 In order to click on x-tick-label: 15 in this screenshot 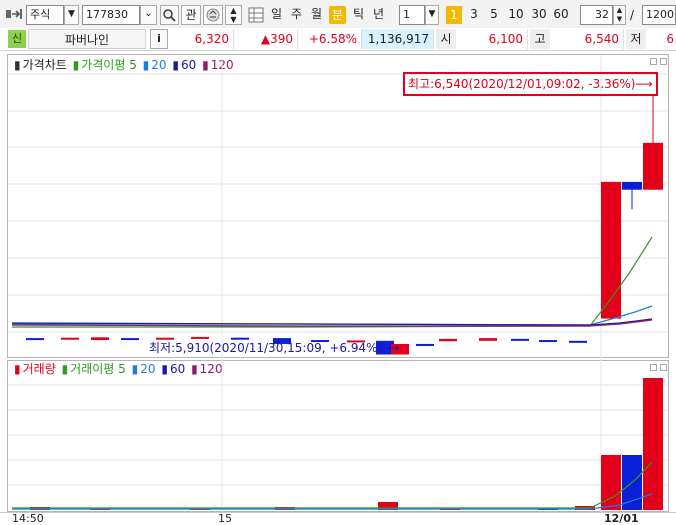, I will do `click(225, 518)`.